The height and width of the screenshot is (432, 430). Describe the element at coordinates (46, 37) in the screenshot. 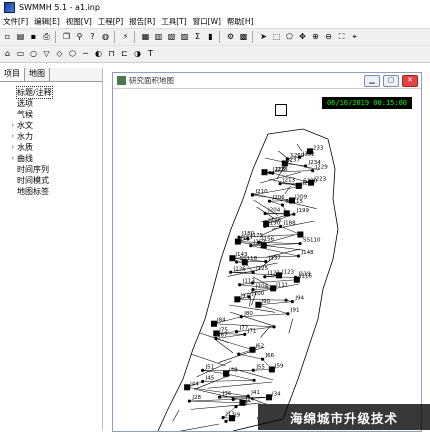

I see `print-icon: ⎙` at that location.